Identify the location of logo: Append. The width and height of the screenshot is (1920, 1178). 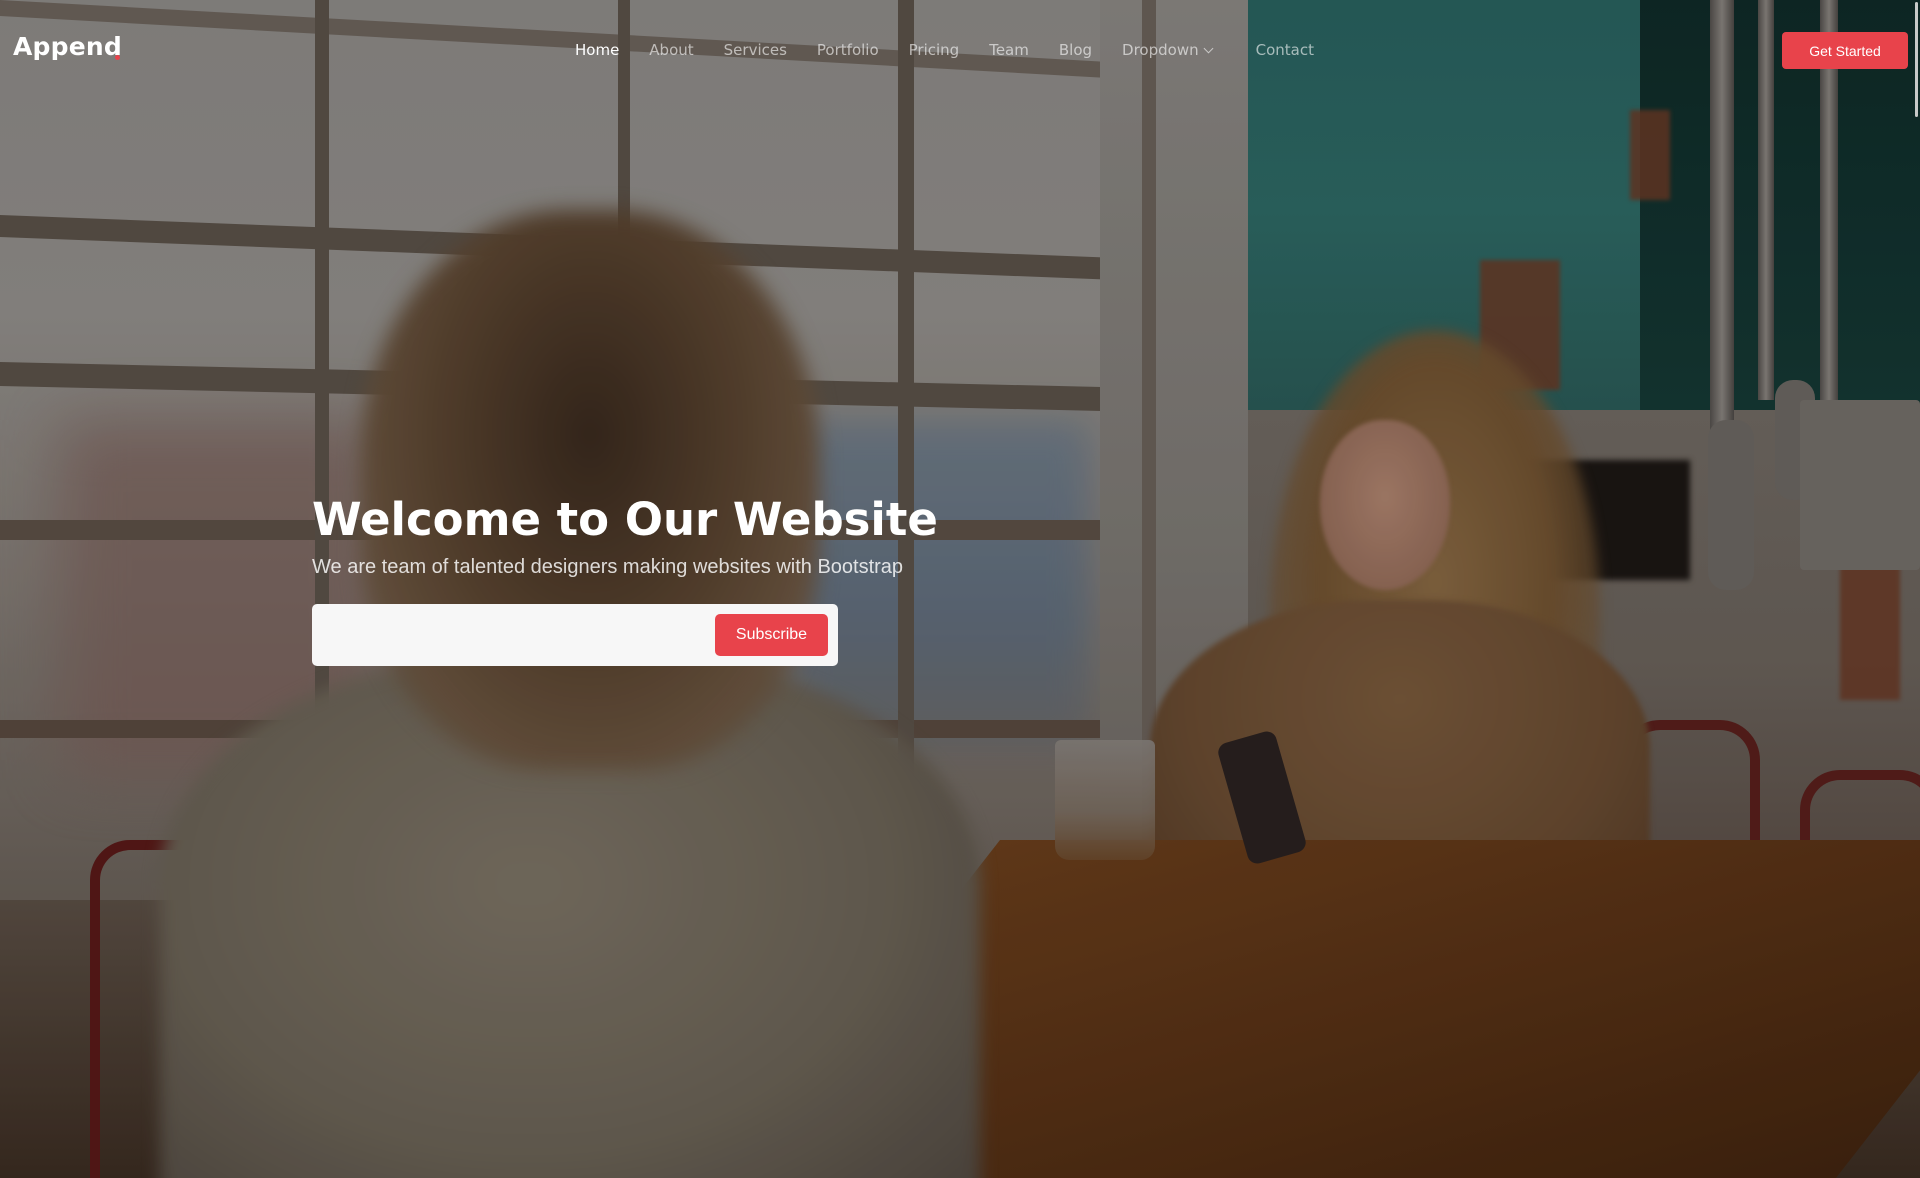
(67, 46).